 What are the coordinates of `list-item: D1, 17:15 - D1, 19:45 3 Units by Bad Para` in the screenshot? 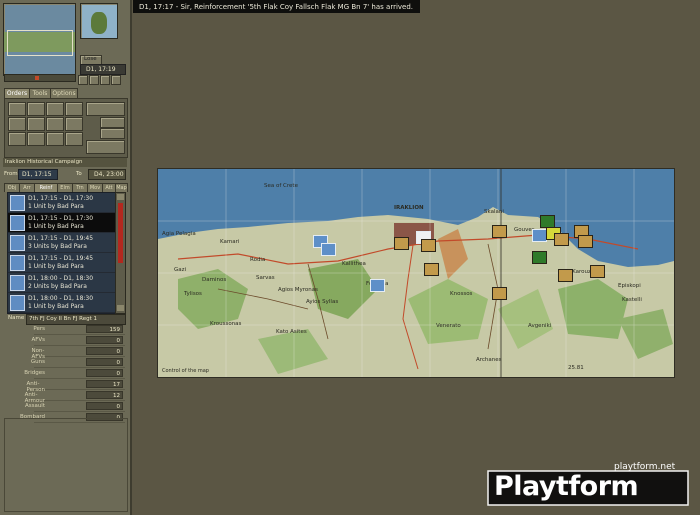 It's located at (61, 243).